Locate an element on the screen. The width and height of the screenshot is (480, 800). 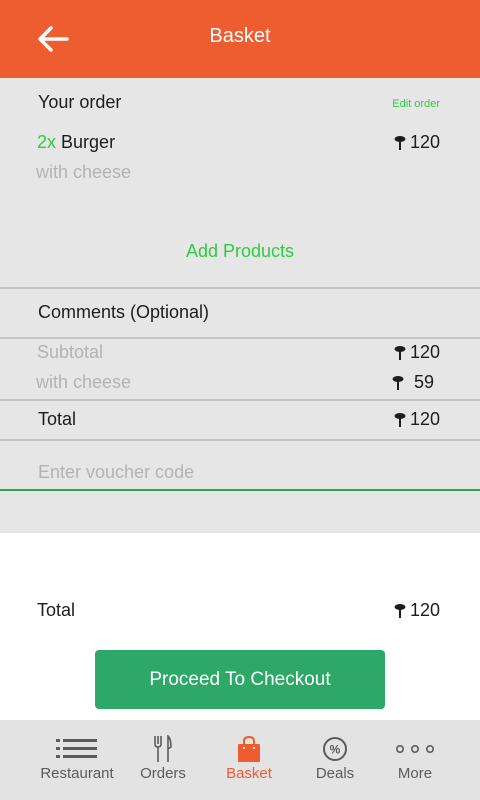
subtotal-price: 120 is located at coordinates (417, 352).